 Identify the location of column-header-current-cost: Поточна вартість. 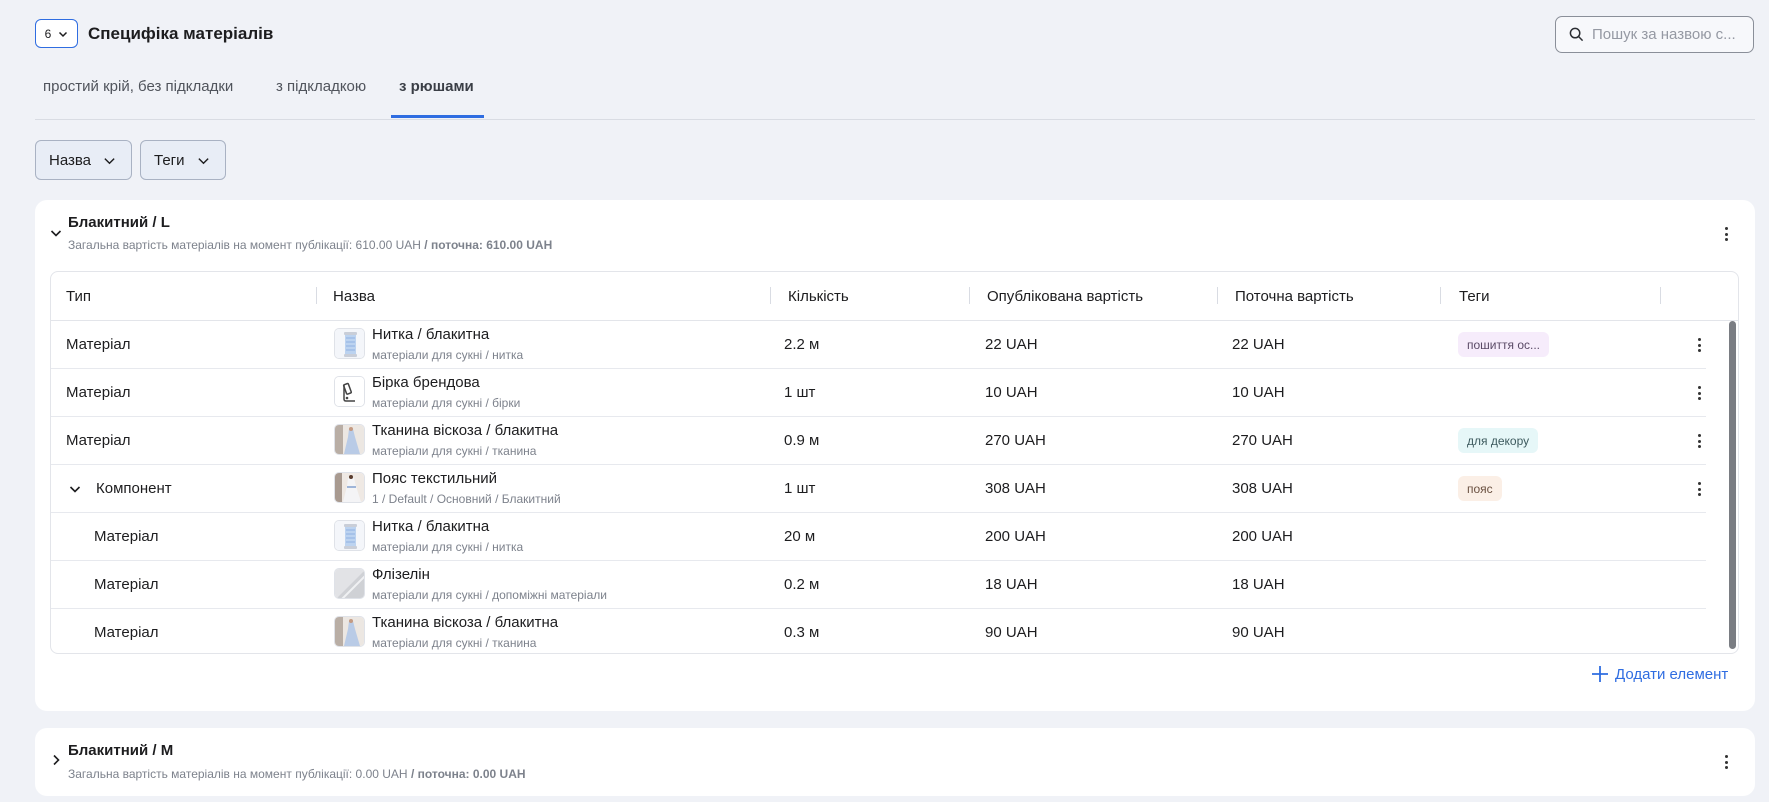
(1294, 296).